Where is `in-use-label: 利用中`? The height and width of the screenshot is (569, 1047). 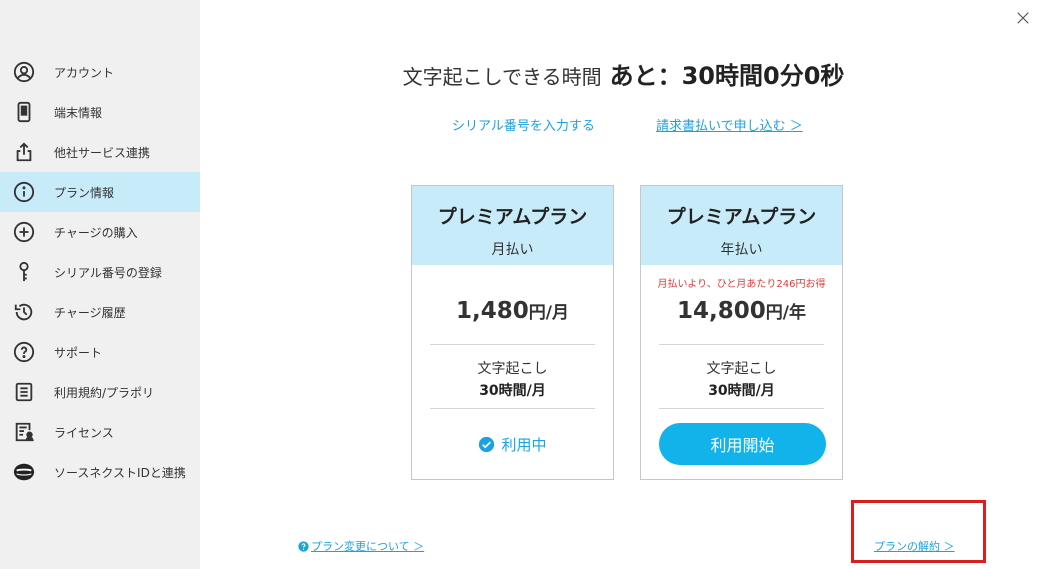 in-use-label: 利用中 is located at coordinates (524, 445).